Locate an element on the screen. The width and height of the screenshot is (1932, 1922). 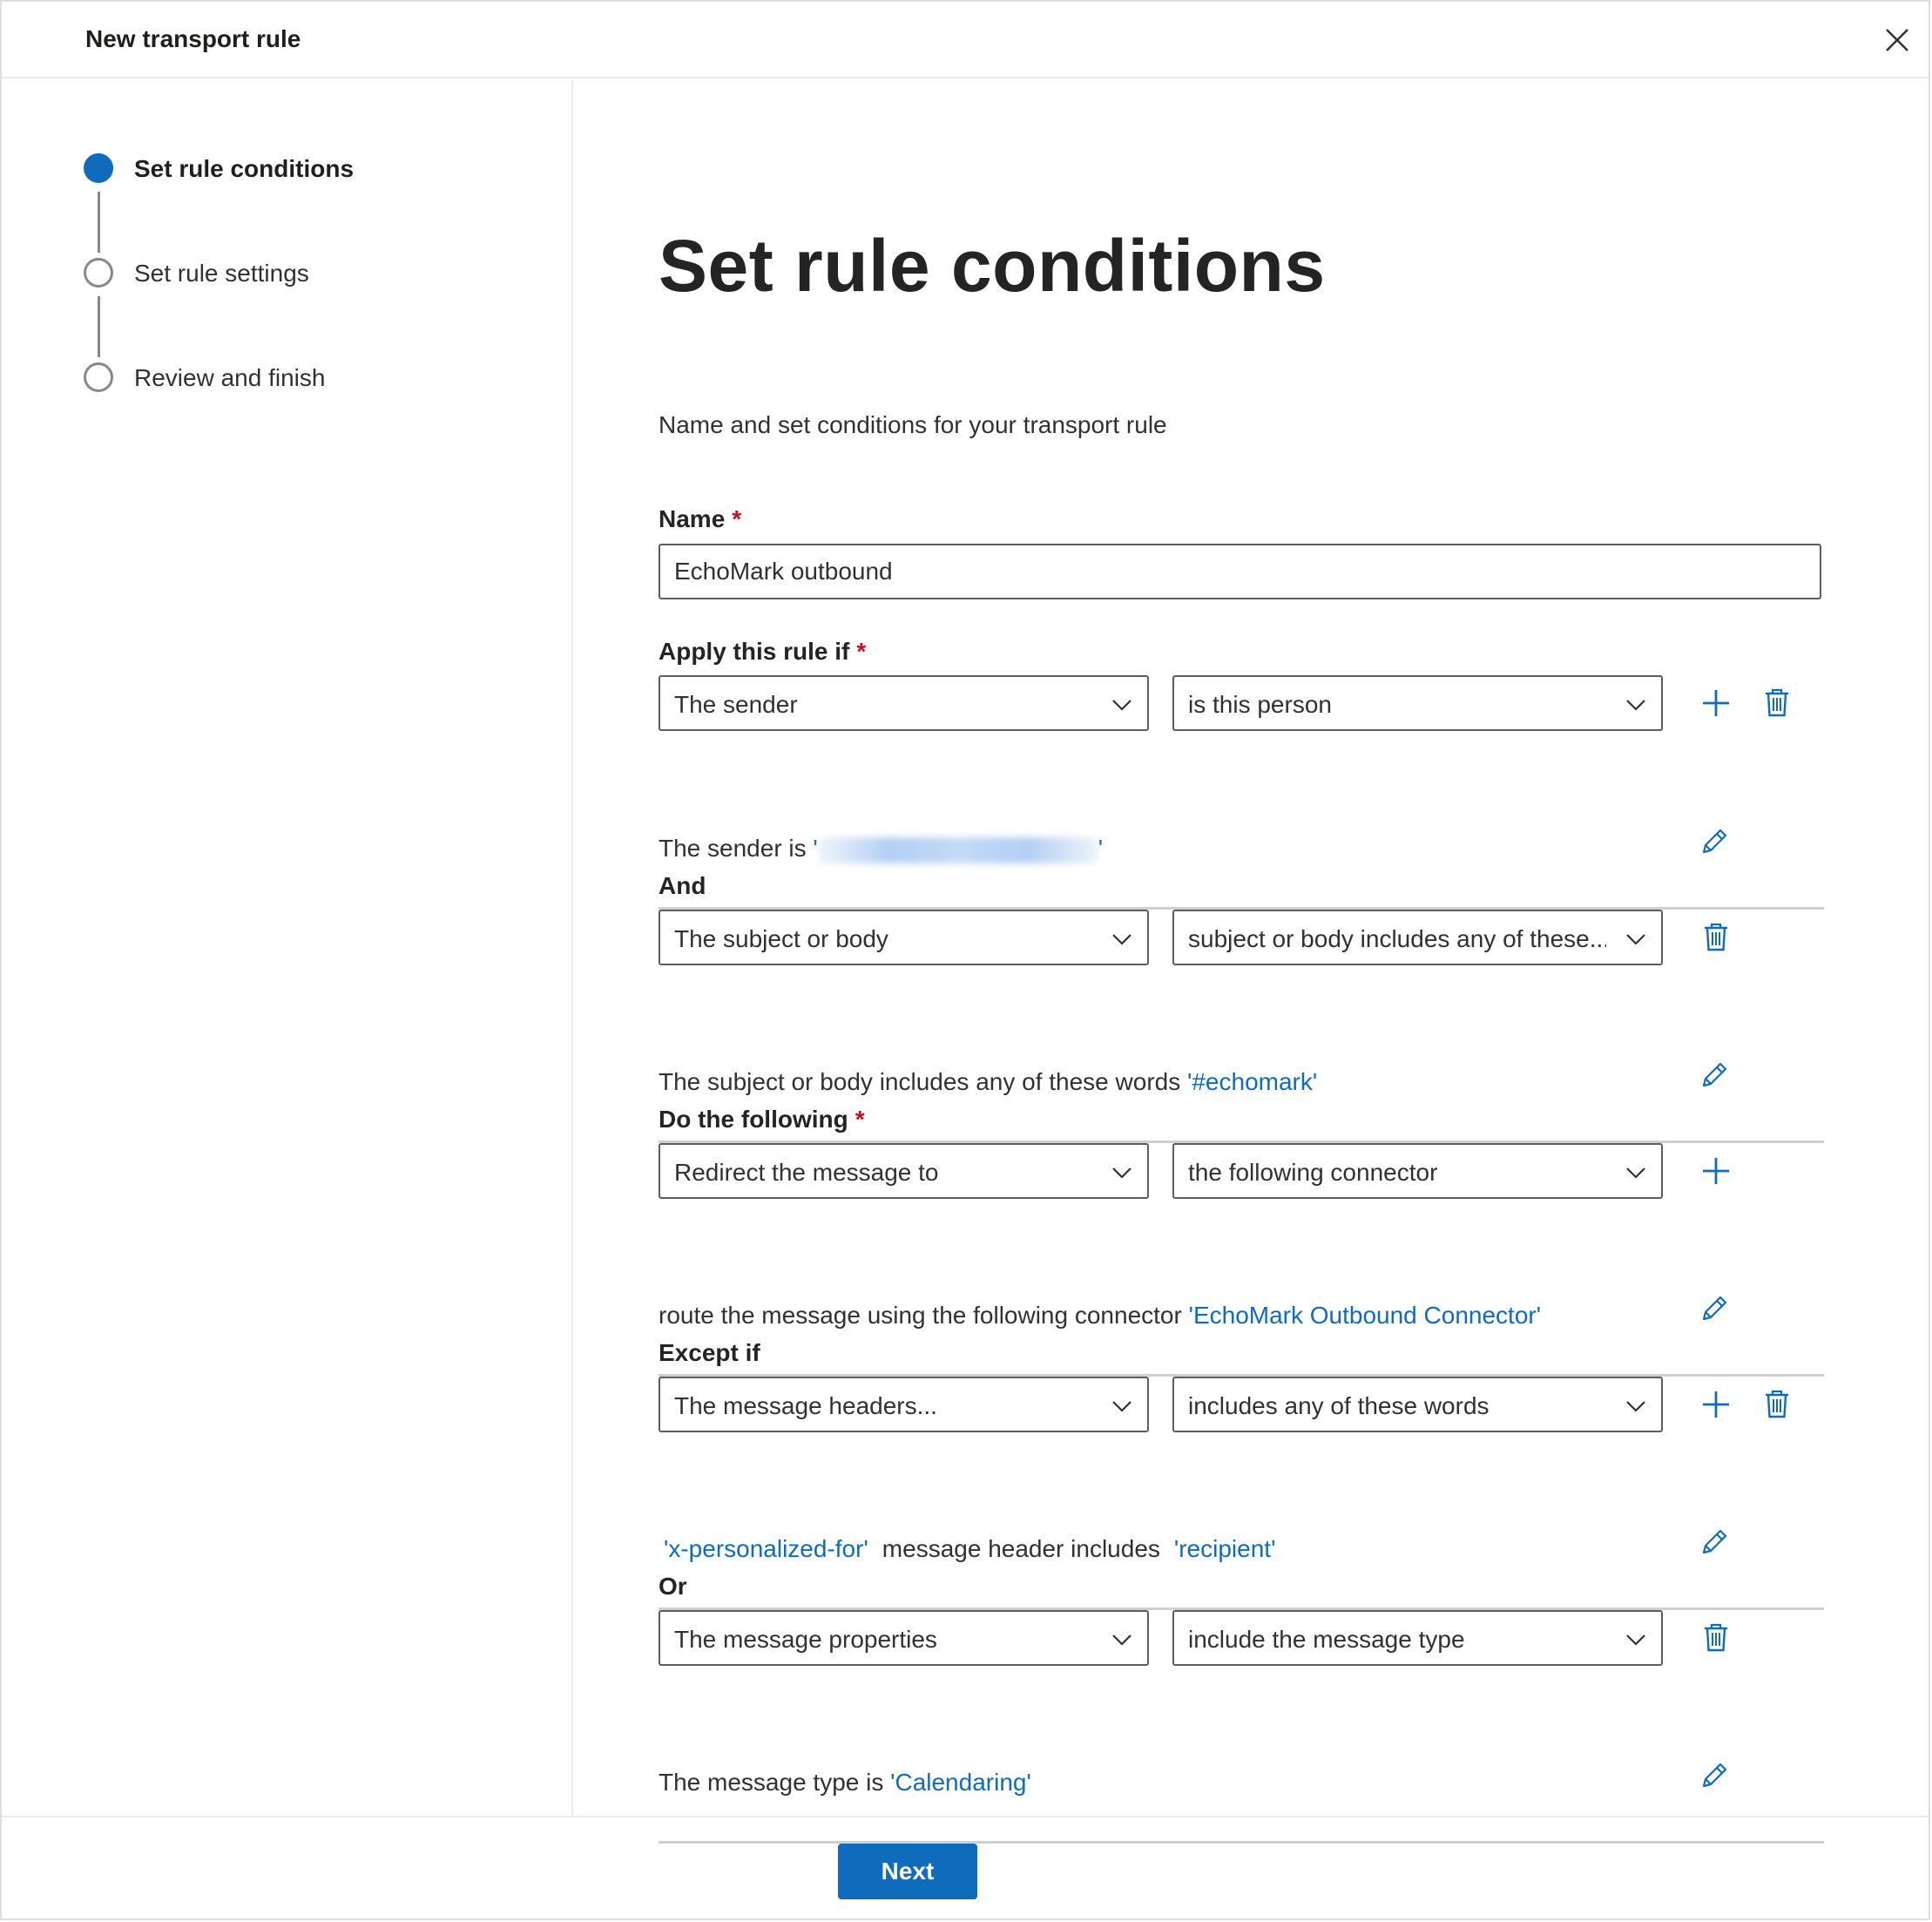
close-button is located at coordinates (1897, 40).